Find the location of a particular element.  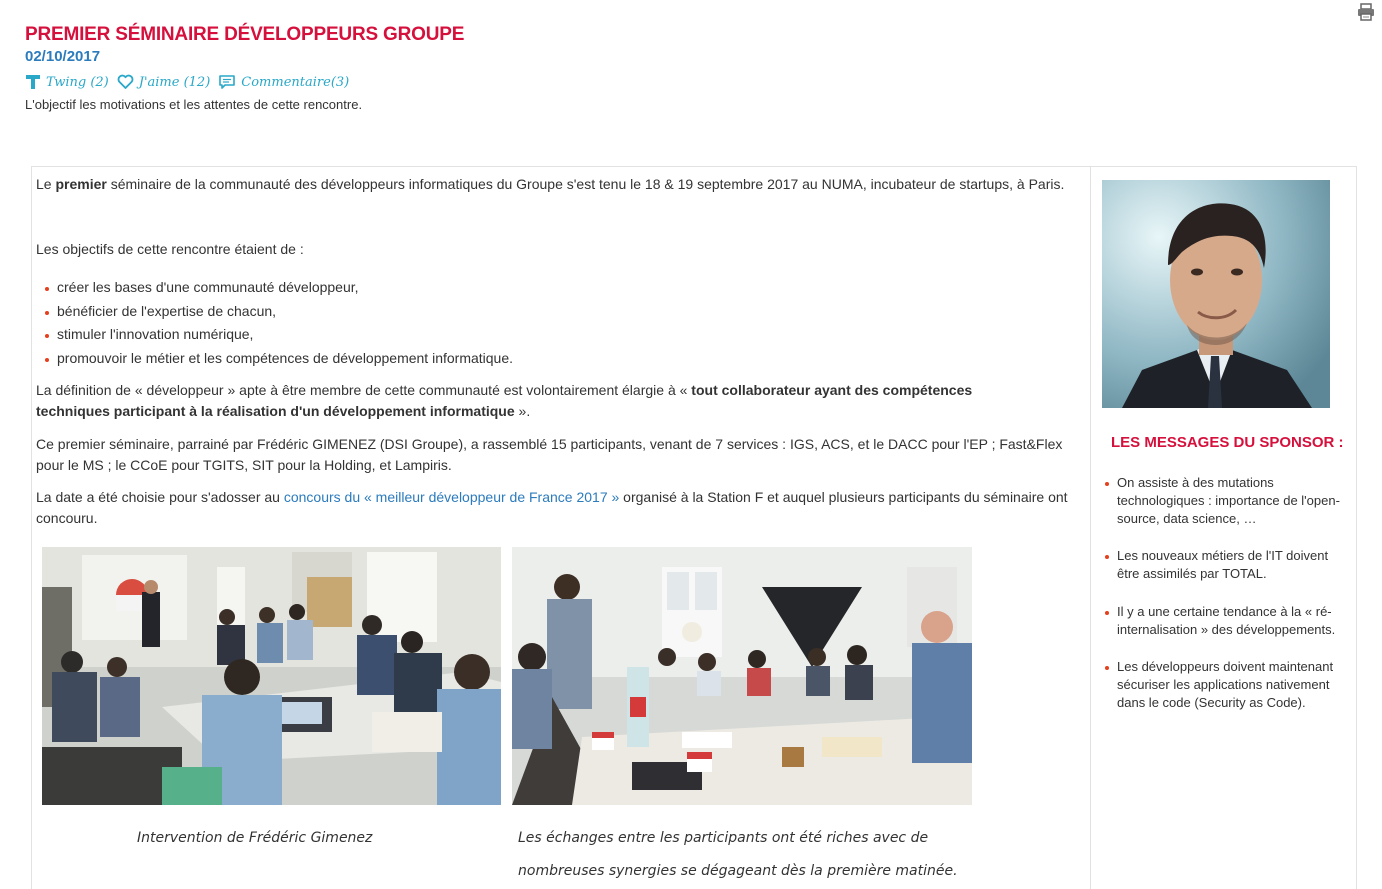

twing-label: Twing (2) is located at coordinates (77, 82).